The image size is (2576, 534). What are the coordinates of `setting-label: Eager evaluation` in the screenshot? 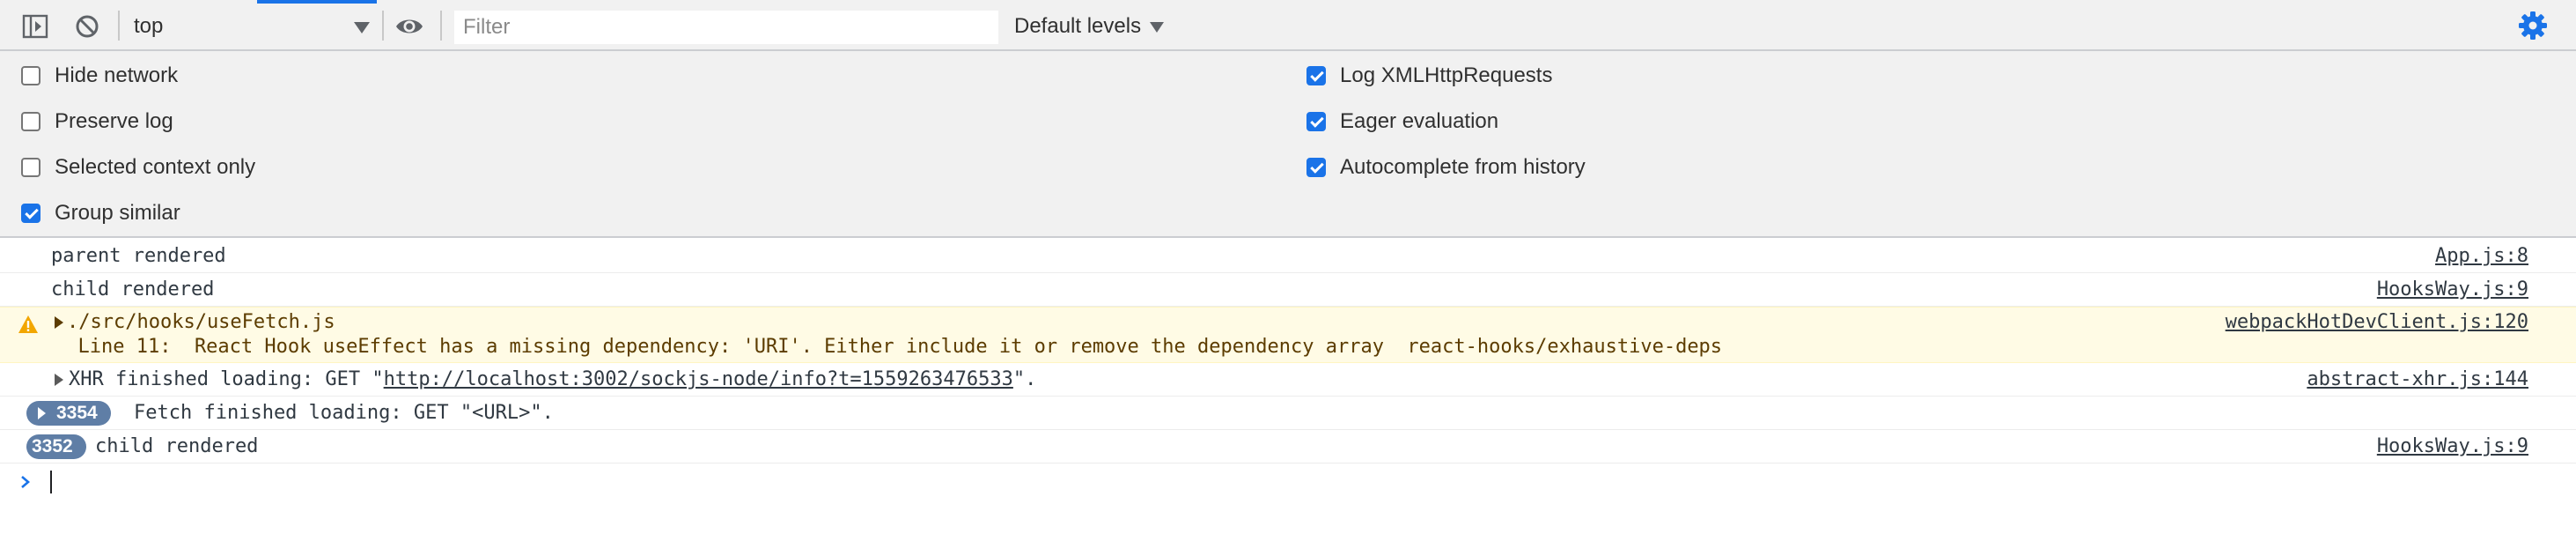 It's located at (1419, 121).